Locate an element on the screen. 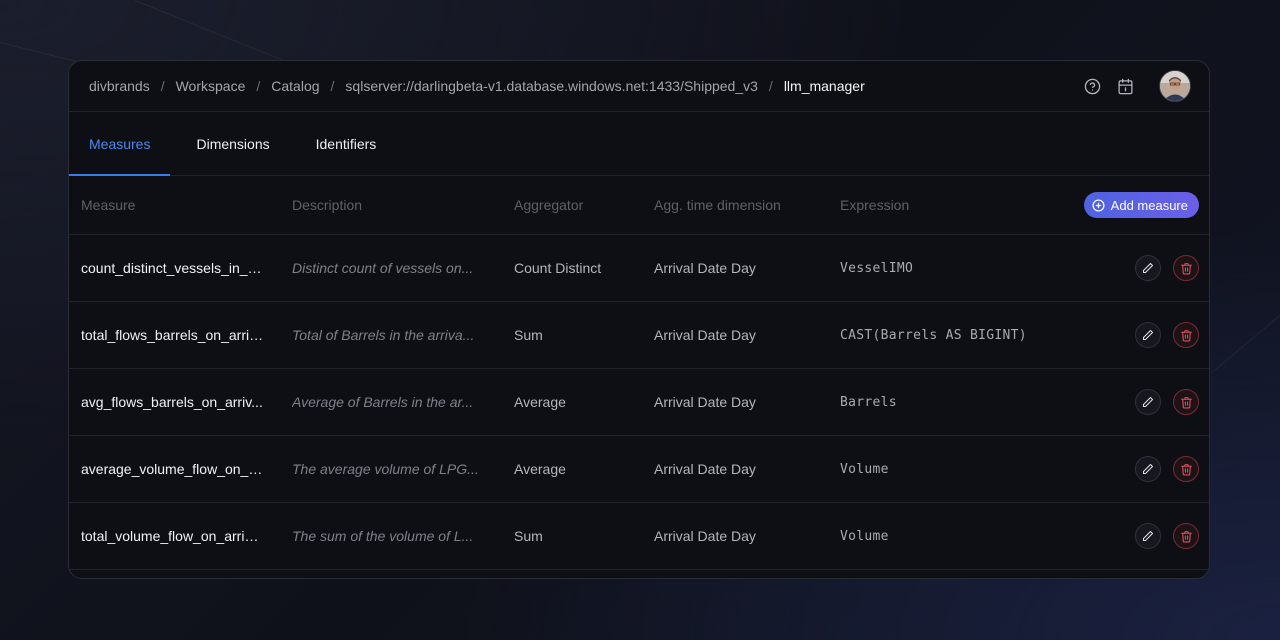 The image size is (1280, 640). add-measure-button: Add measure is located at coordinates (1141, 205).